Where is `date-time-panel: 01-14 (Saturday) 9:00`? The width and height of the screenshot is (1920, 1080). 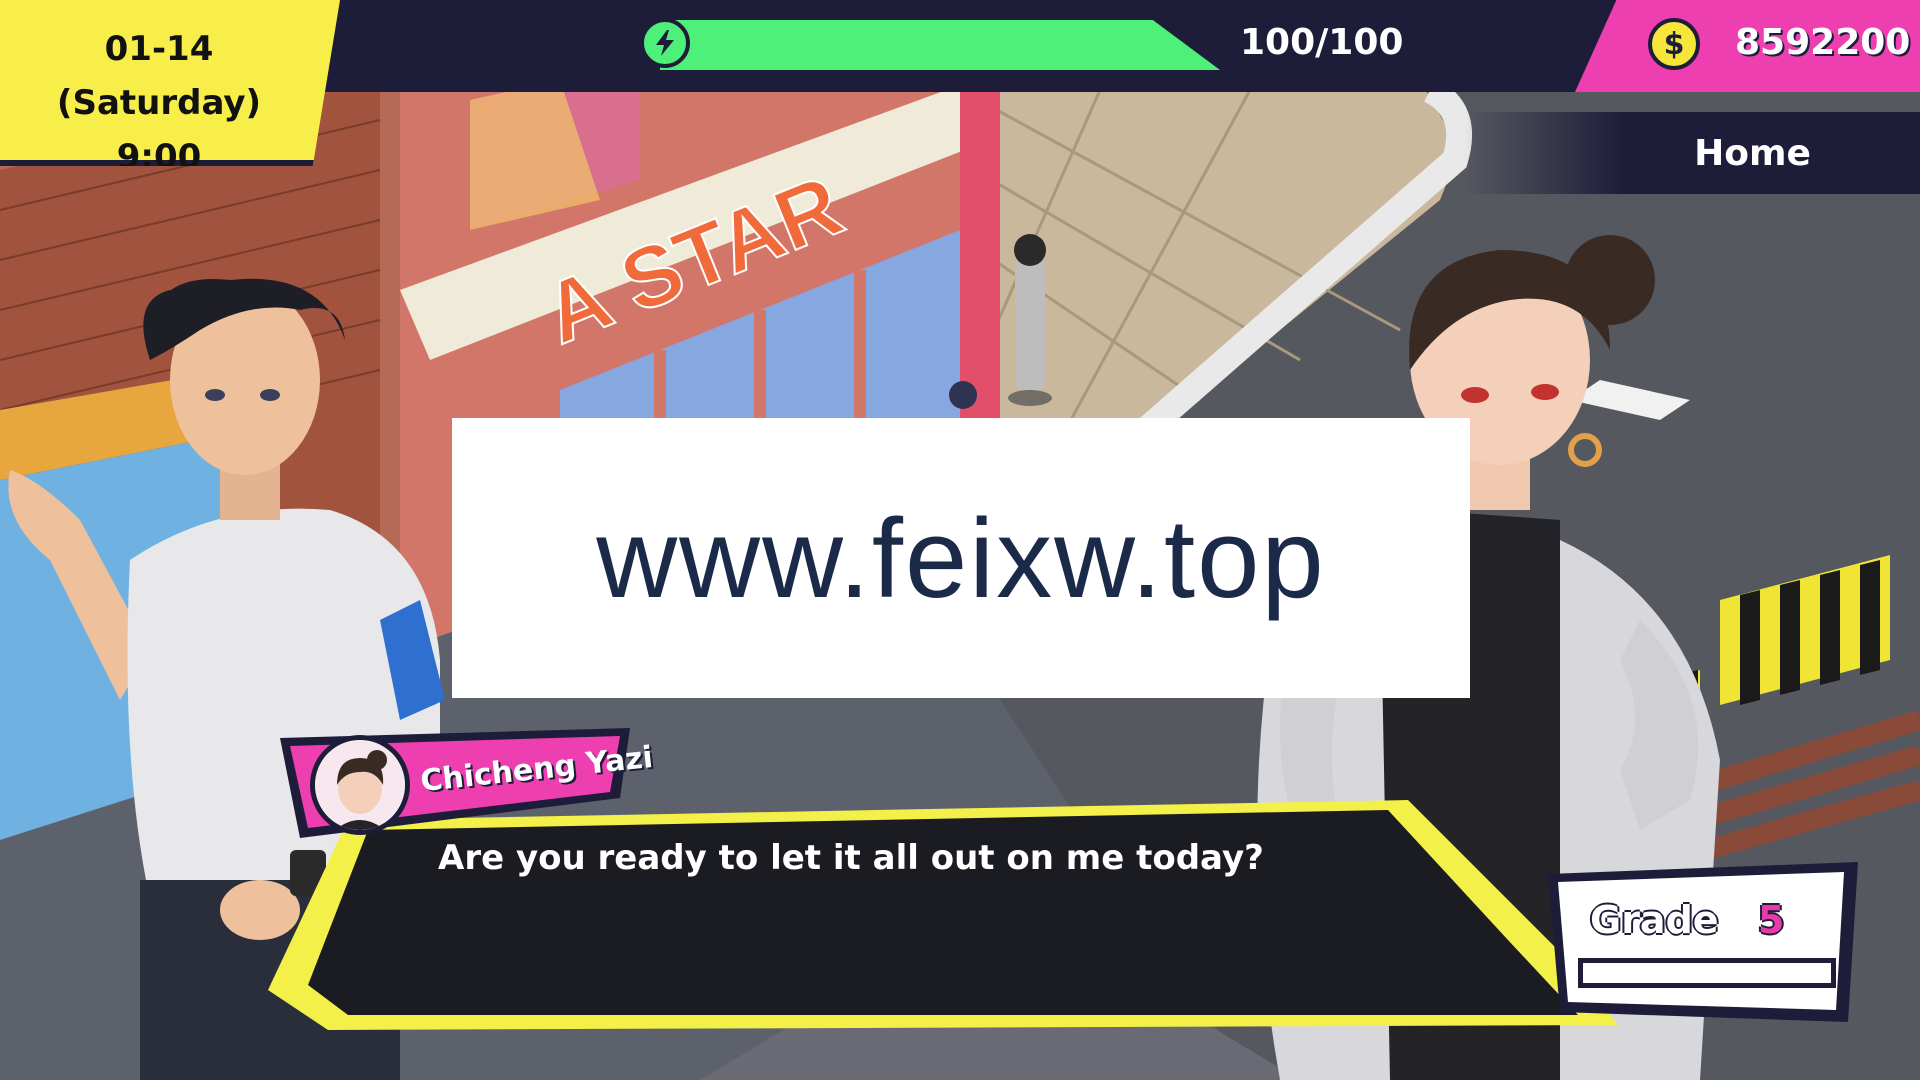 date-time-panel: 01-14 (Saturday) 9:00 is located at coordinates (170, 83).